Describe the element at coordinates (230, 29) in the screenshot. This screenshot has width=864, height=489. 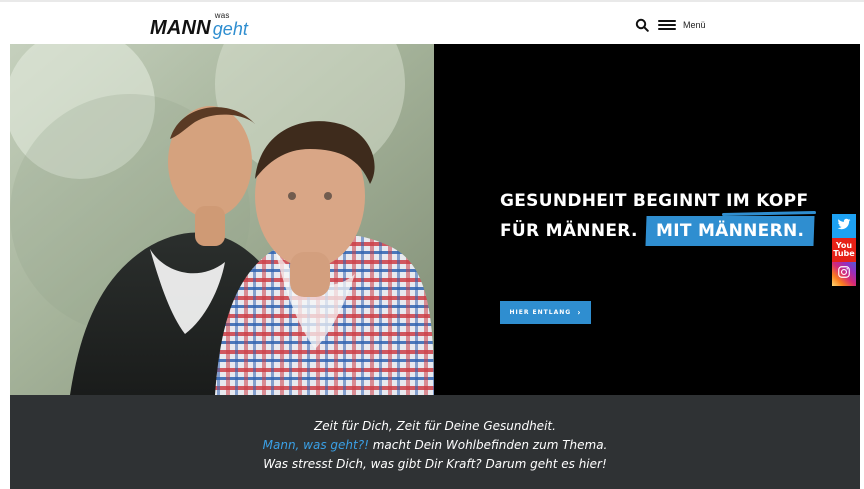
I see `logo-wordmark-geht: geht` at that location.